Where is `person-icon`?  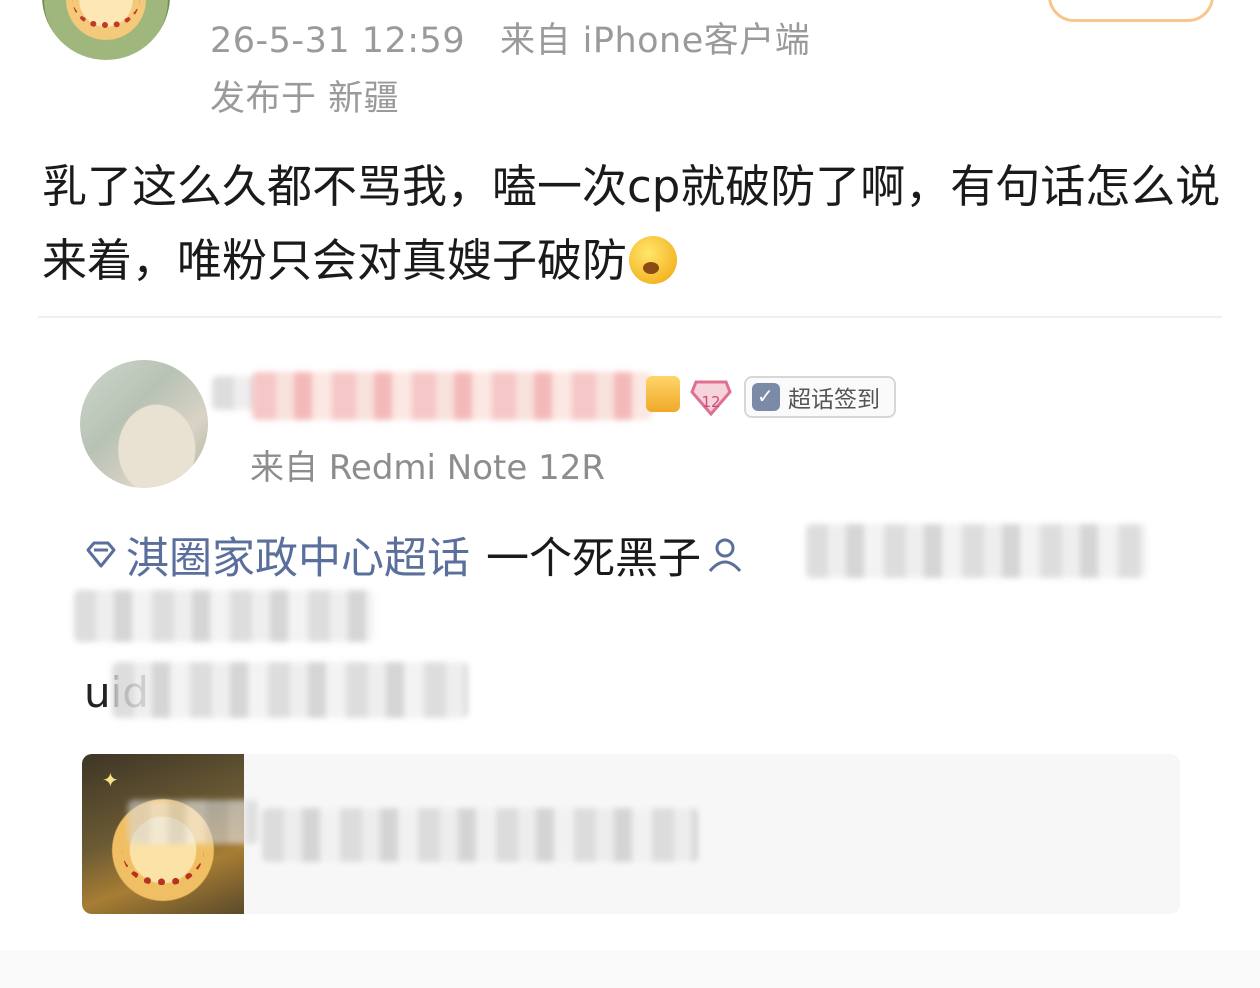 person-icon is located at coordinates (725, 555).